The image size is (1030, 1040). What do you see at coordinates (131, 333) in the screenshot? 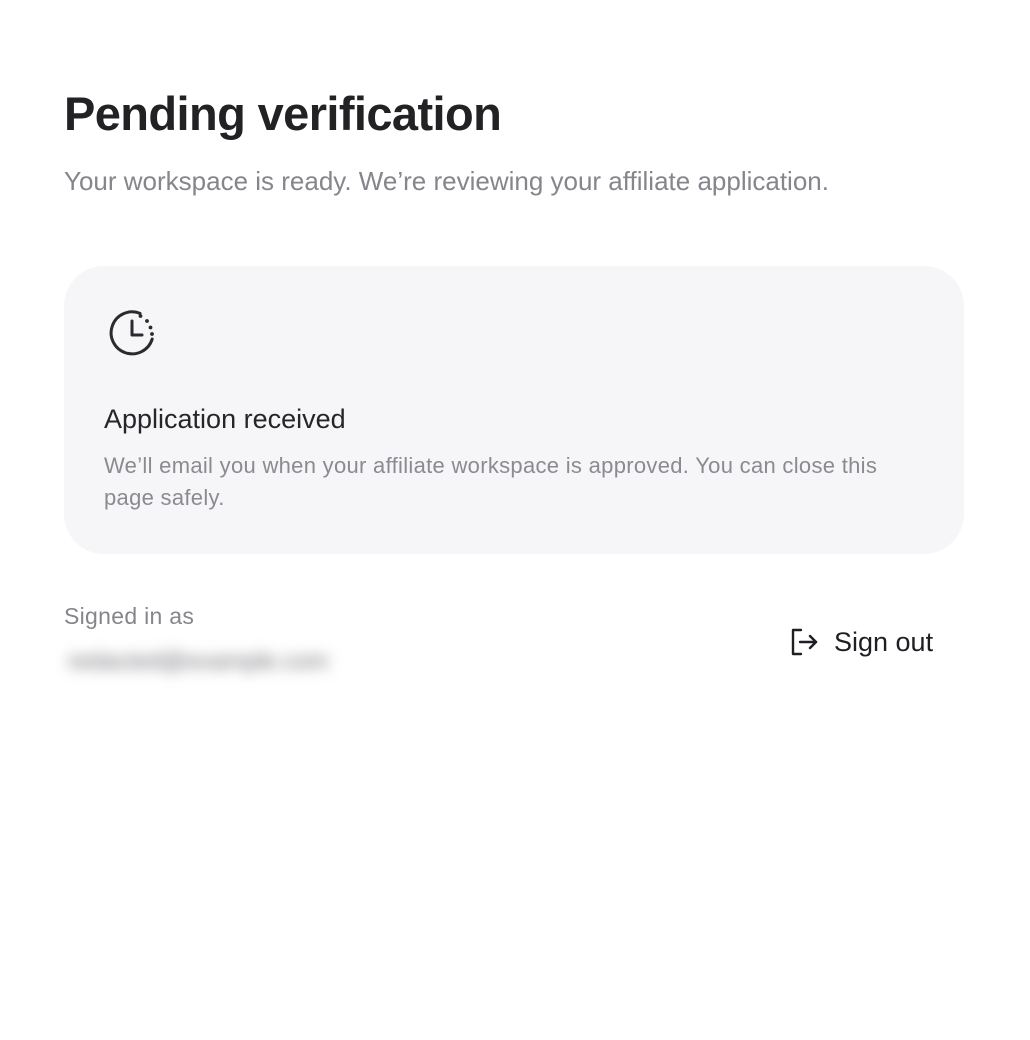
I see `clock-pending-icon` at bounding box center [131, 333].